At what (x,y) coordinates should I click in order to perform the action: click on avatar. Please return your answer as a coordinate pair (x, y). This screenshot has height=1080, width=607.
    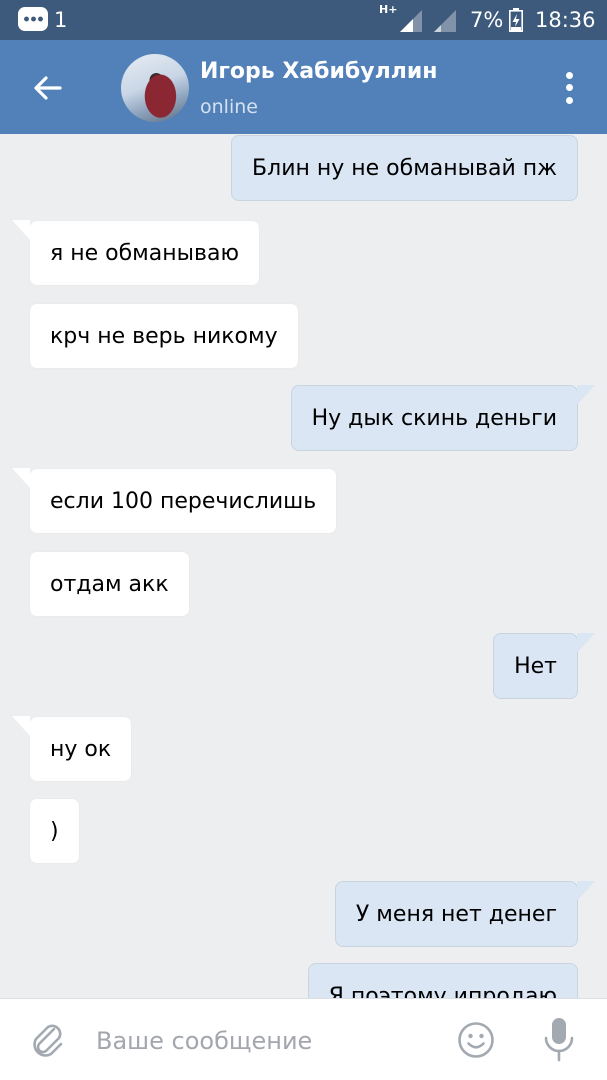
    Looking at the image, I should click on (155, 88).